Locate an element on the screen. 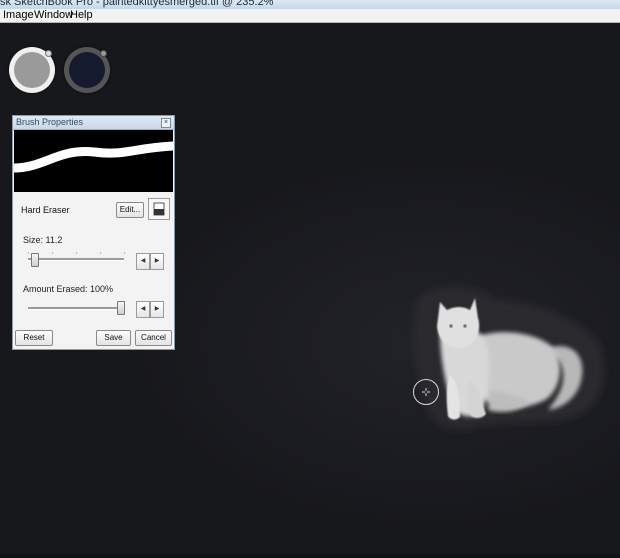  panel-header: Brush Properties × is located at coordinates (93, 123).